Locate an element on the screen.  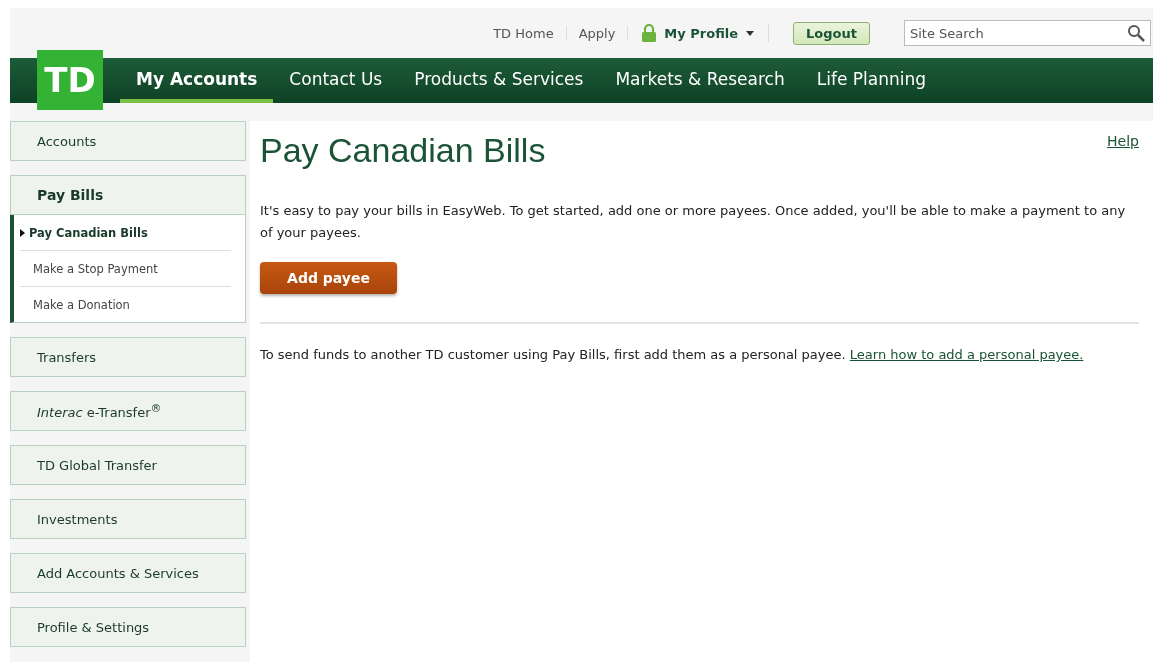
nav-tab: Markets & Research is located at coordinates (700, 80).